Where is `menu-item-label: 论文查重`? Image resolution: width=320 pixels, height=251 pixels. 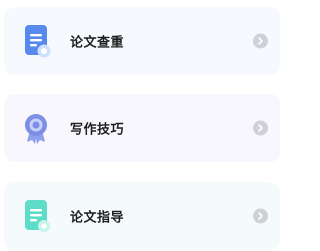
menu-item-label: 论文查重 is located at coordinates (97, 43).